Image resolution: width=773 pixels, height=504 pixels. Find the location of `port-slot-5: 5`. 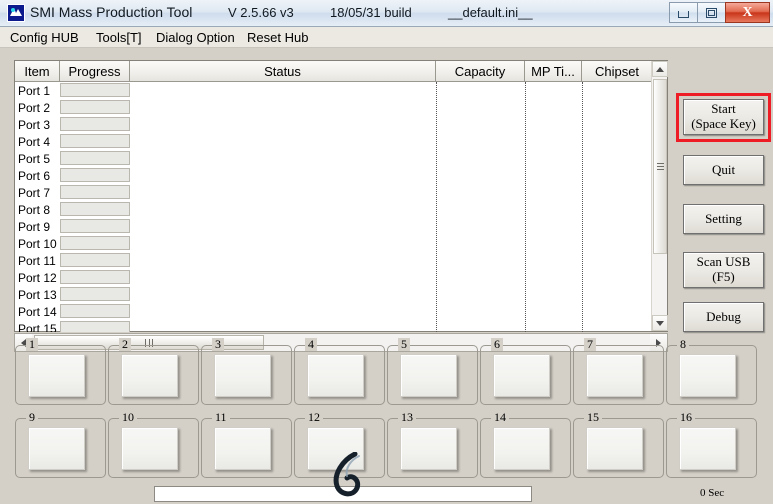

port-slot-5: 5 is located at coordinates (432, 371).